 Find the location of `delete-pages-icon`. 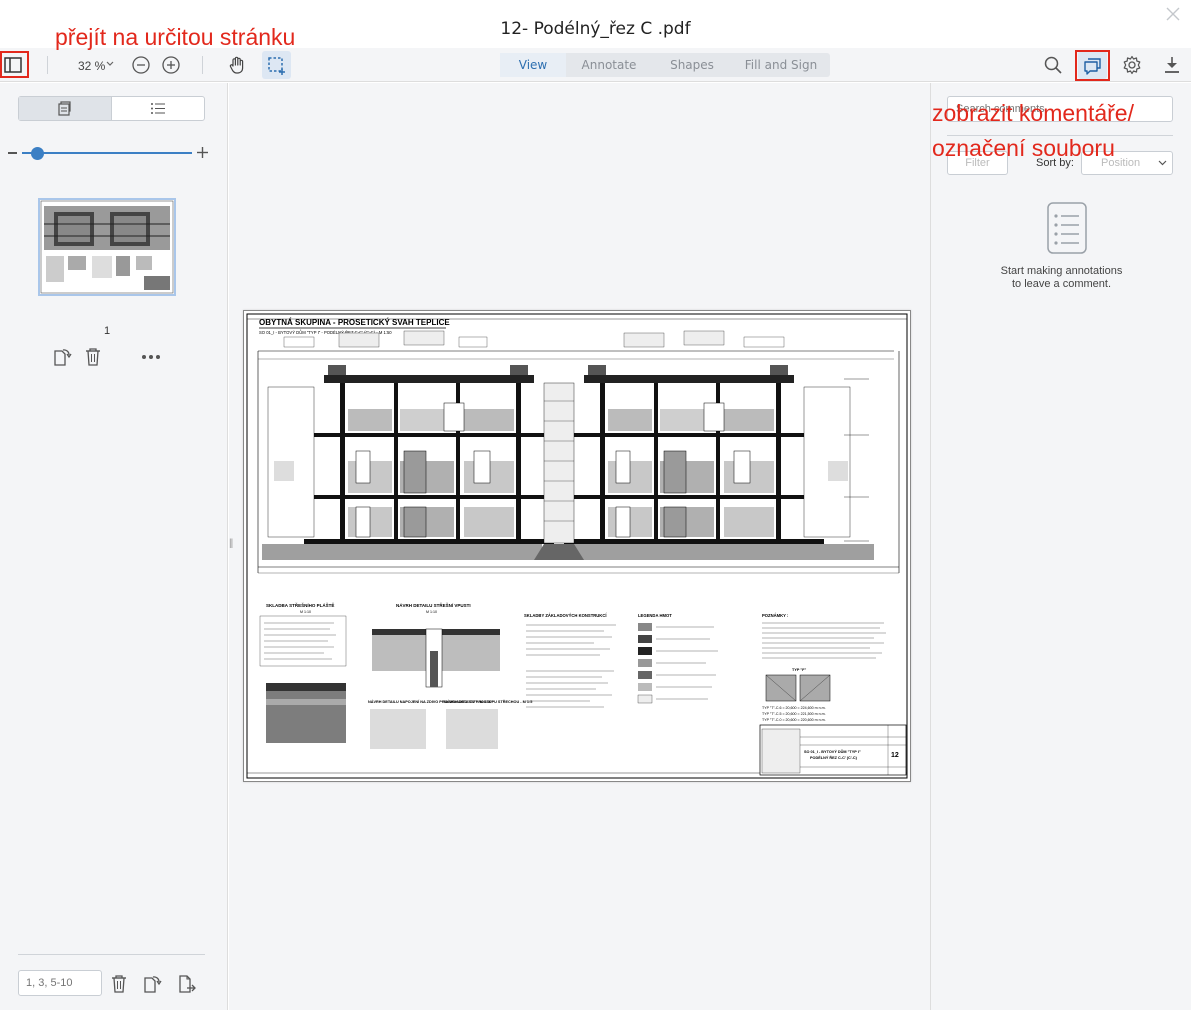

delete-pages-icon is located at coordinates (119, 984).